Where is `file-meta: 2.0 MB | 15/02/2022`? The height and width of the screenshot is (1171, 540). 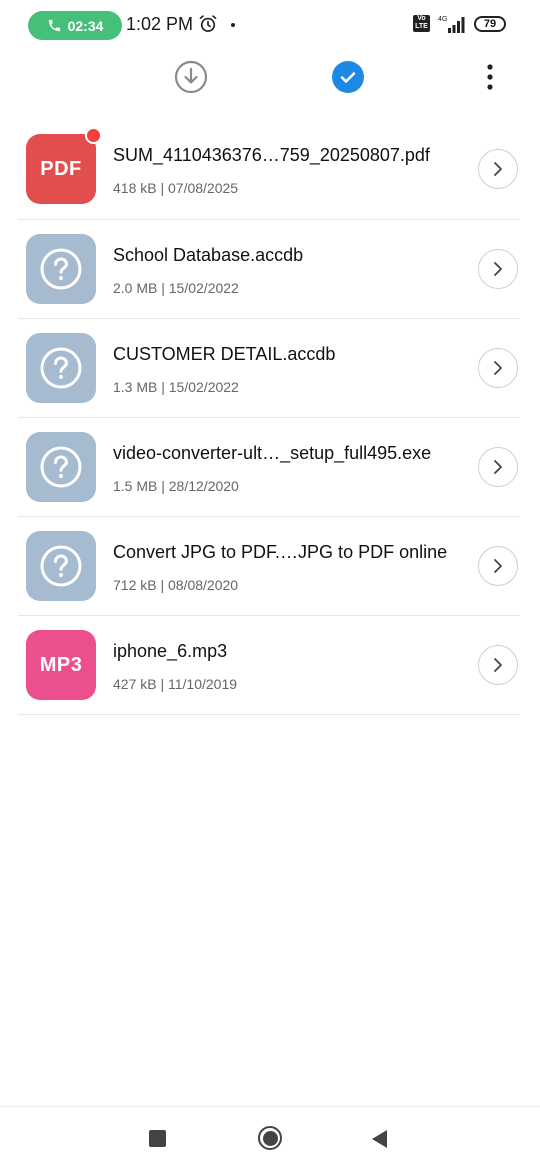 file-meta: 2.0 MB | 15/02/2022 is located at coordinates (176, 288).